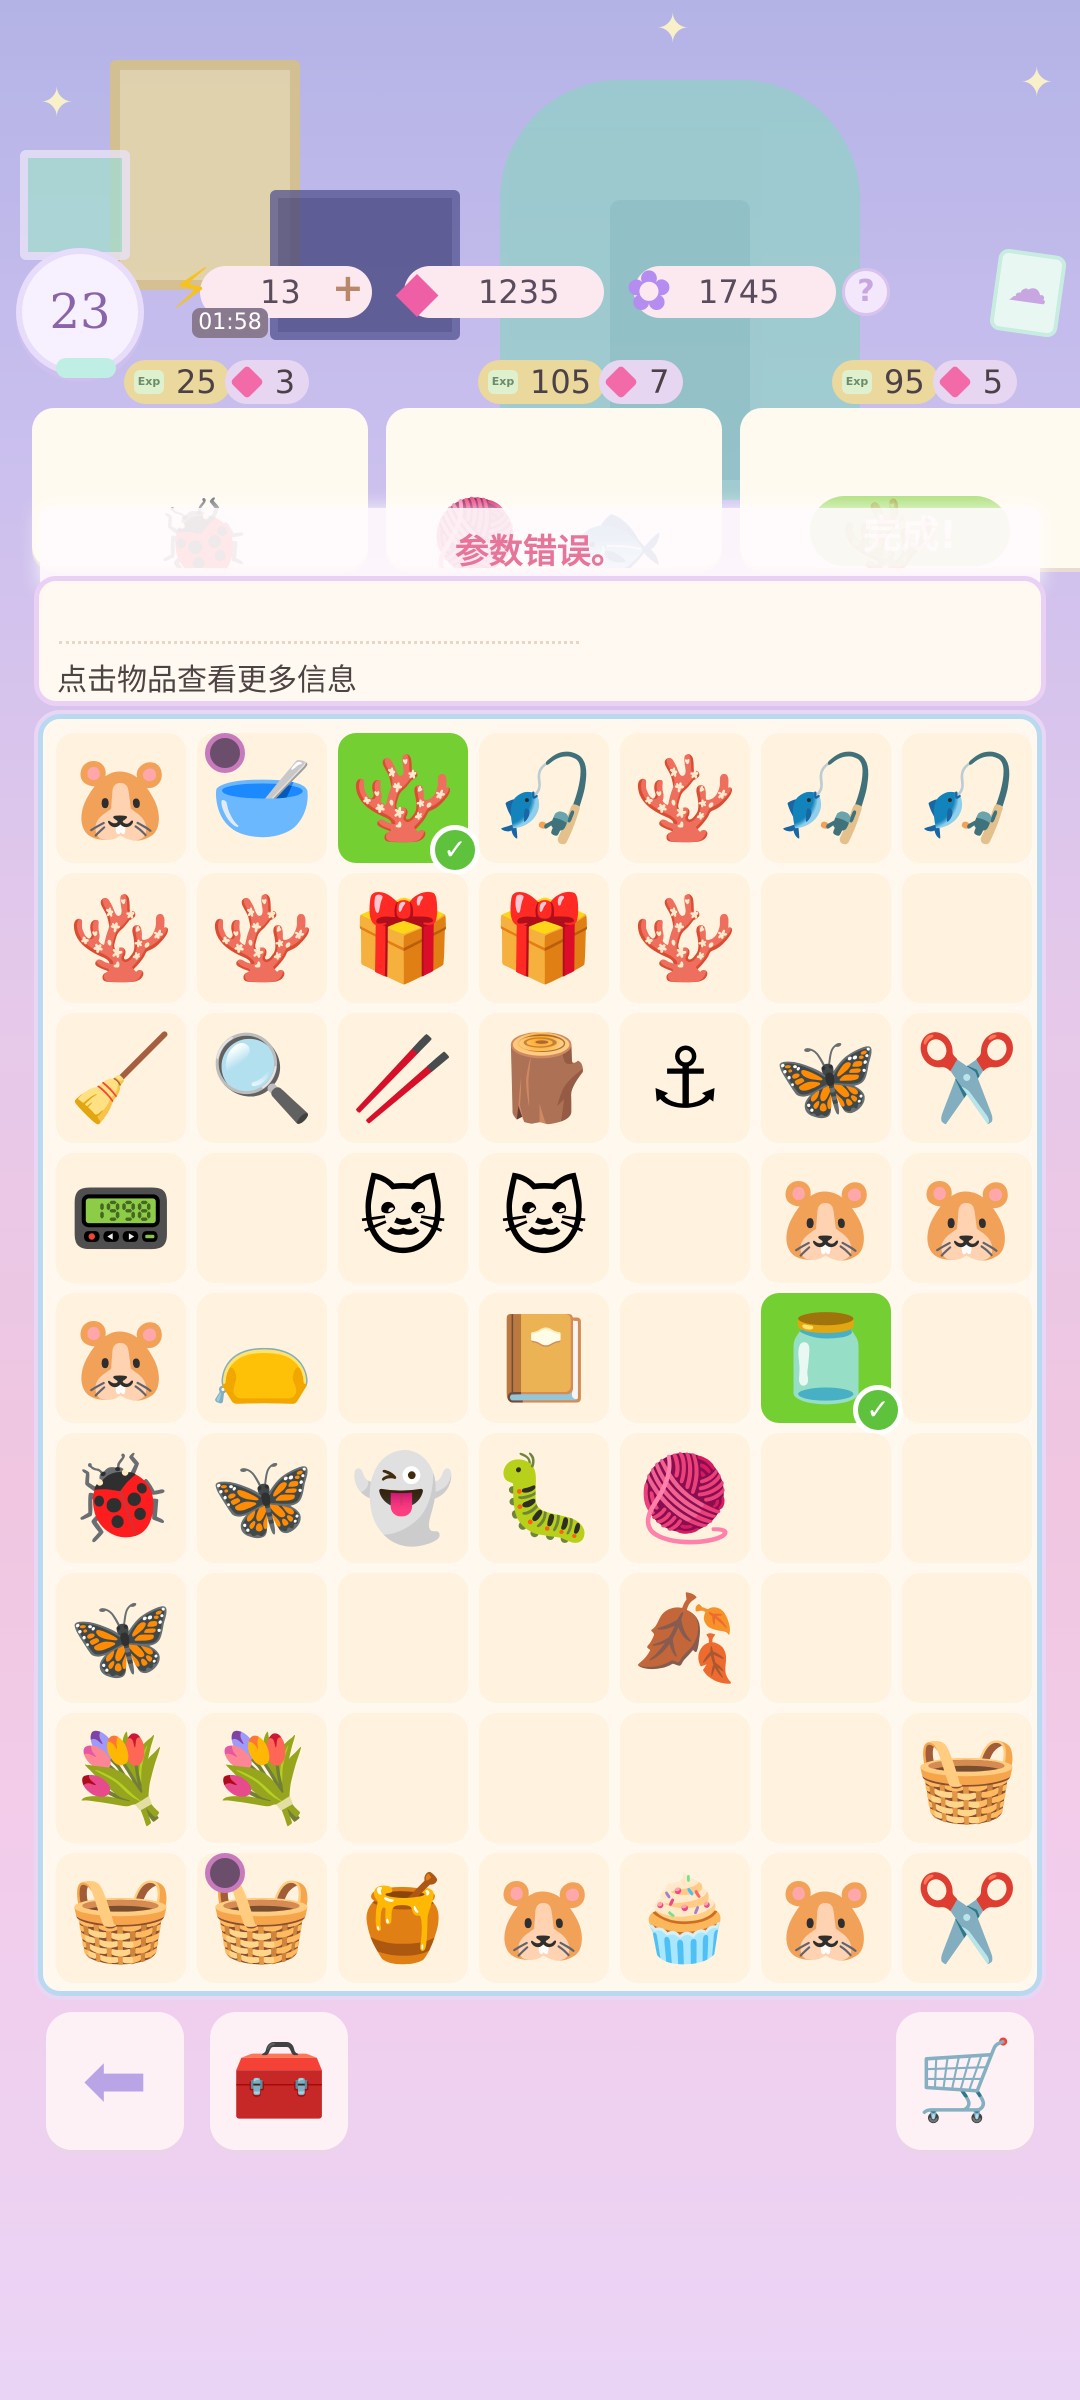 The image size is (1080, 2400). I want to click on firefly-jar-item: 🫙 ✓, so click(832, 1364).